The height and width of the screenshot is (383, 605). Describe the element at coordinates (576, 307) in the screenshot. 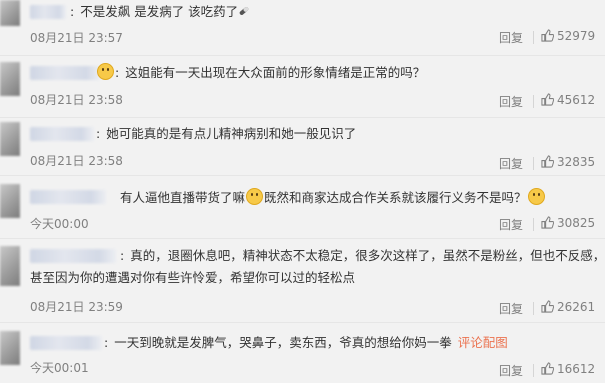

I see `like-count: 26261` at that location.